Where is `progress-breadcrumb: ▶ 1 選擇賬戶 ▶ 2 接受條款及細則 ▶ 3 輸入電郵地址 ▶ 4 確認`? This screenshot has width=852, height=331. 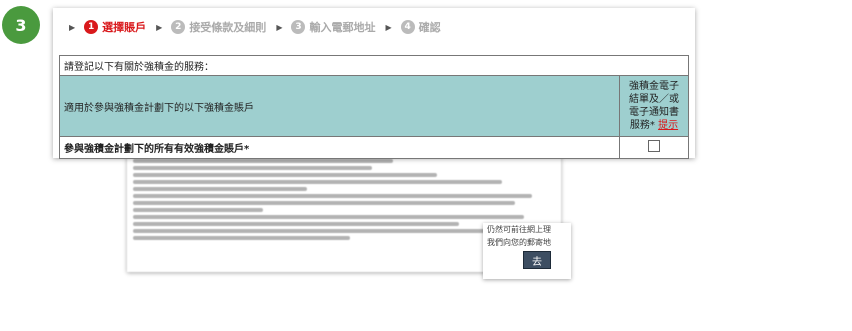 progress-breadcrumb: ▶ 1 選擇賬戶 ▶ 2 接受條款及細則 ▶ 3 輸入電郵地址 ▶ 4 確認 is located at coordinates (374, 27).